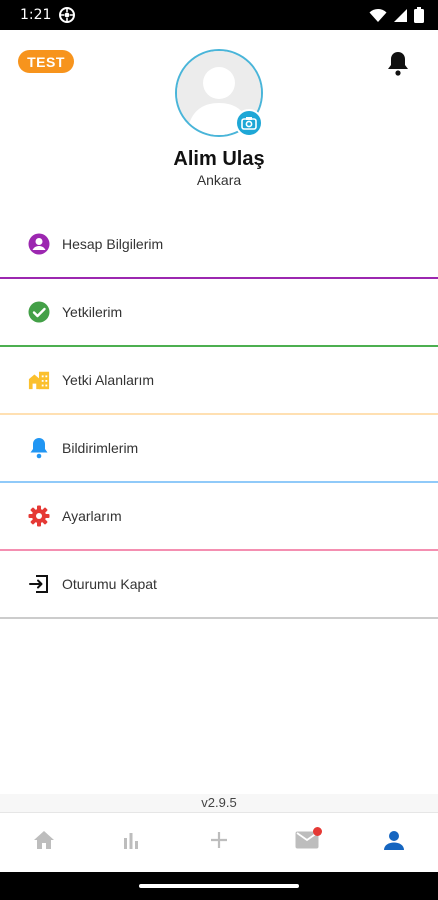  I want to click on profile-icon, so click(394, 842).